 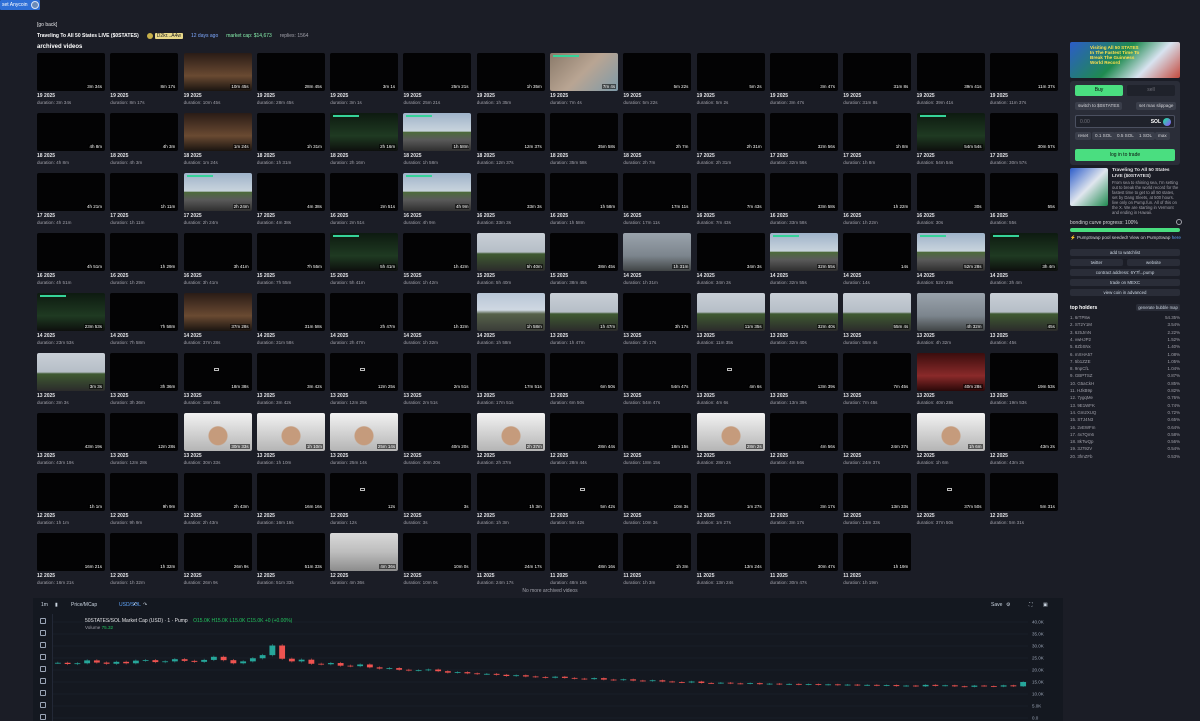 What do you see at coordinates (877, 323) in the screenshot?
I see `video-card: 55m 4s 13 2025 duration: 55m 4s` at bounding box center [877, 323].